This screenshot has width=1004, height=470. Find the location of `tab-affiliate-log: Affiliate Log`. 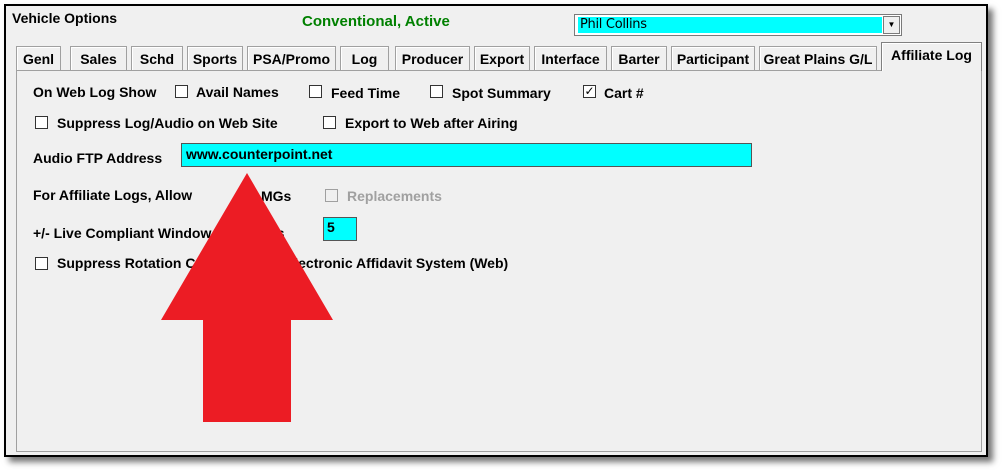

tab-affiliate-log: Affiliate Log is located at coordinates (931, 56).